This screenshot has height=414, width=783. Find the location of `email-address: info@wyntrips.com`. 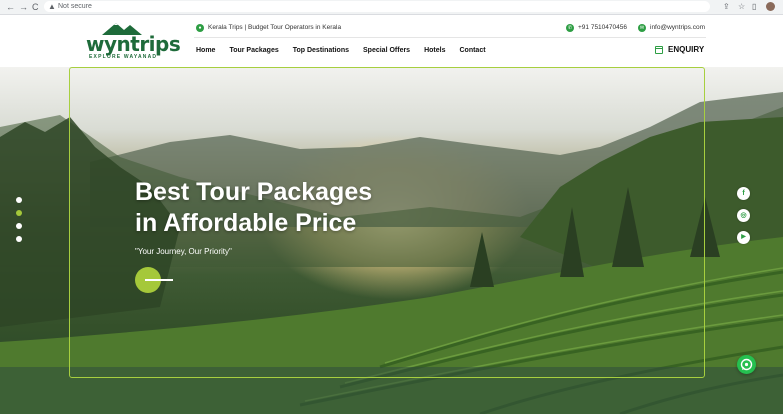

email-address: info@wyntrips.com is located at coordinates (677, 28).